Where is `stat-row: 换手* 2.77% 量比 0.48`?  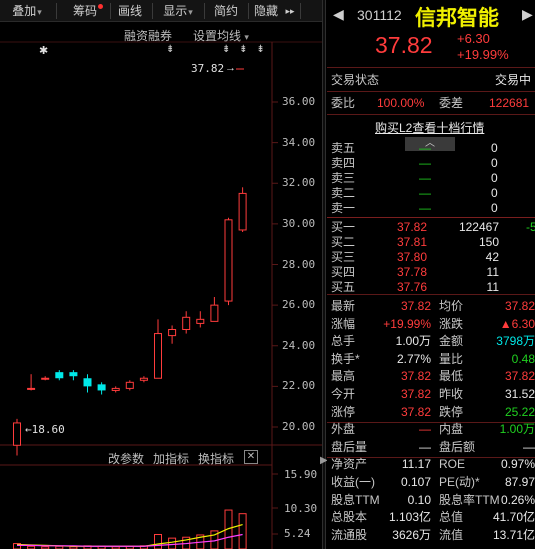
stat-row: 换手* 2.77% 量比 0.48 is located at coordinates (431, 360).